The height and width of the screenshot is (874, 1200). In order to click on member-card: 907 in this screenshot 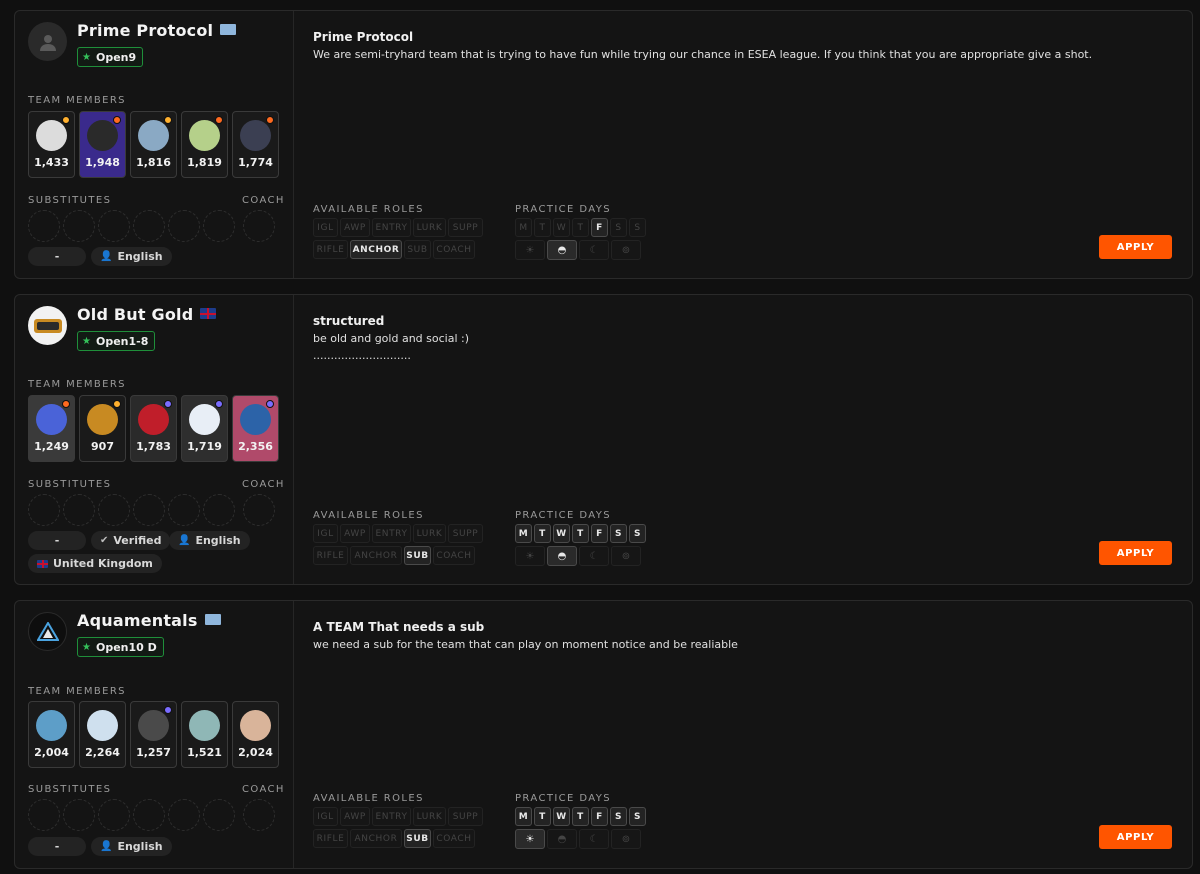, I will do `click(102, 428)`.